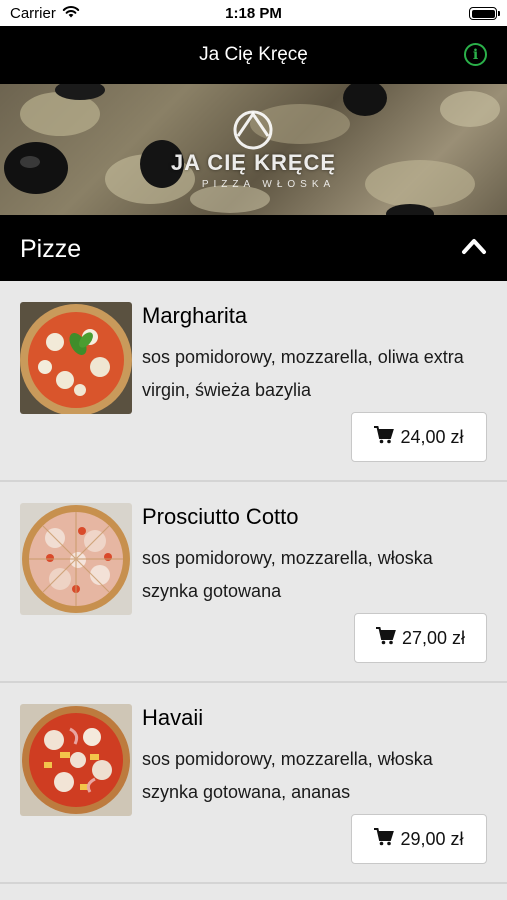  What do you see at coordinates (173, 717) in the screenshot?
I see `item-name: Havaii` at bounding box center [173, 717].